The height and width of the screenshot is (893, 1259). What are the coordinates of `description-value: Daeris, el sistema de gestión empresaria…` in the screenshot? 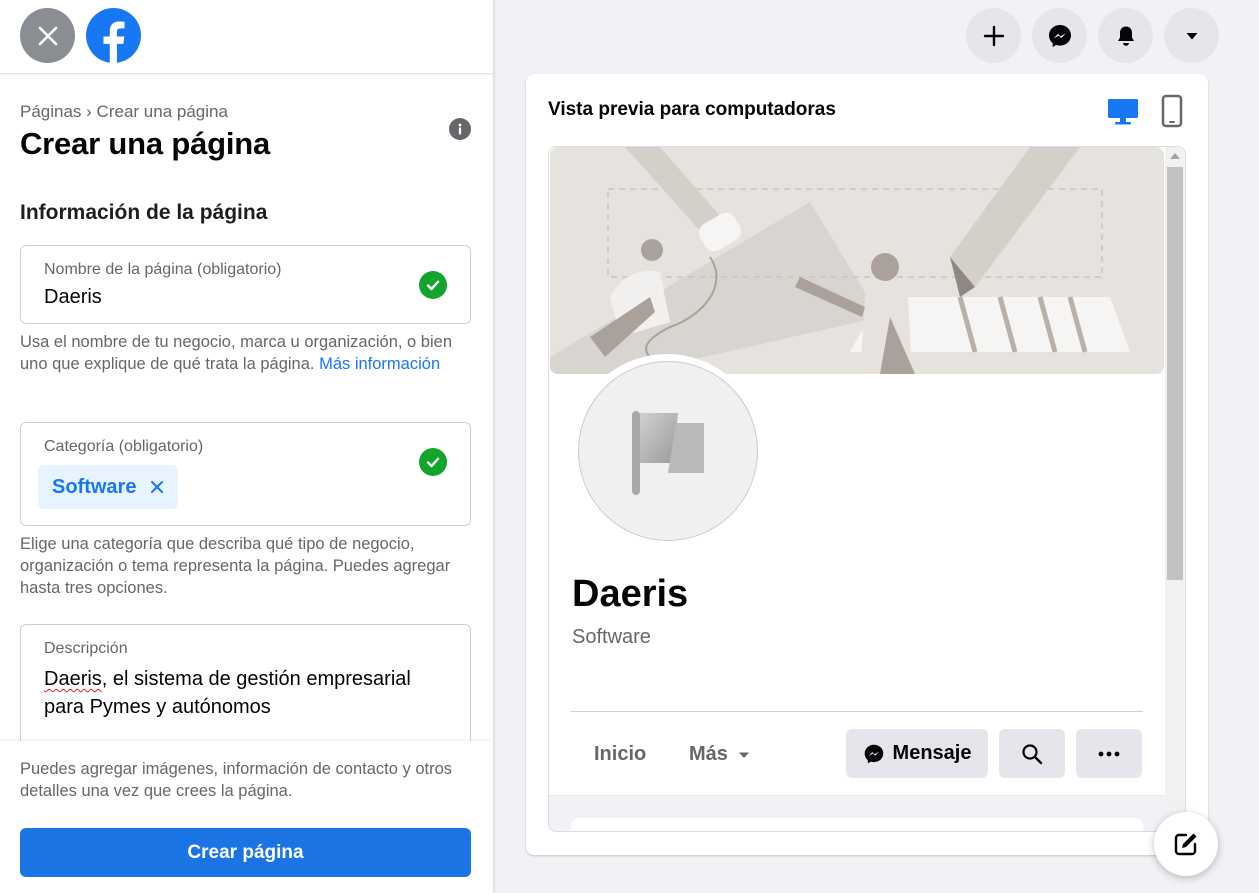 It's located at (249, 693).